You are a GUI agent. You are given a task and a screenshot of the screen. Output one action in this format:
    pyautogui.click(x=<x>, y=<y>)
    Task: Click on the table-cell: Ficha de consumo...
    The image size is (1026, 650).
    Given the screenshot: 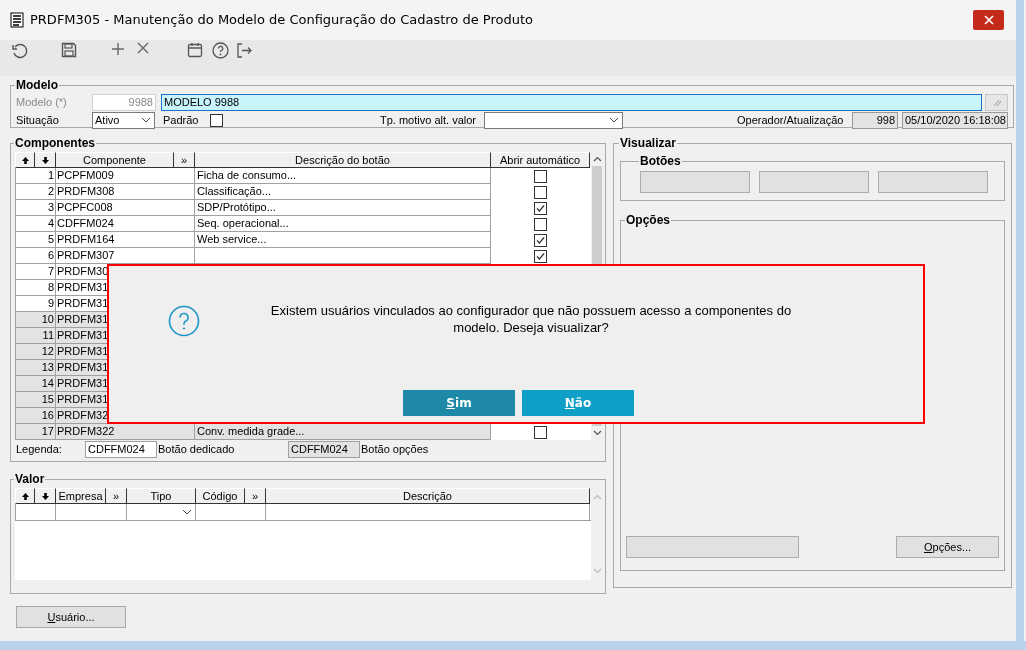 What is the action you would take?
    pyautogui.click(x=343, y=176)
    